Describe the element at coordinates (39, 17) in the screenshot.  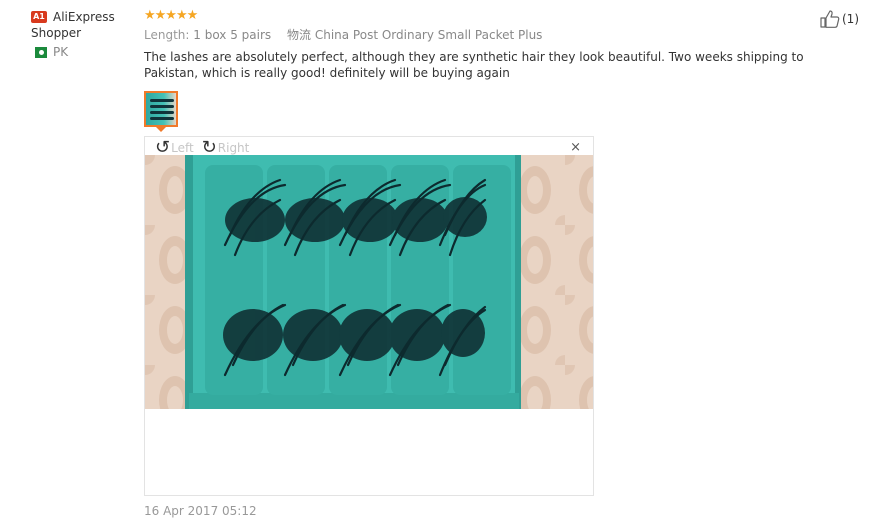
I see `buyer-level-badge: A1` at that location.